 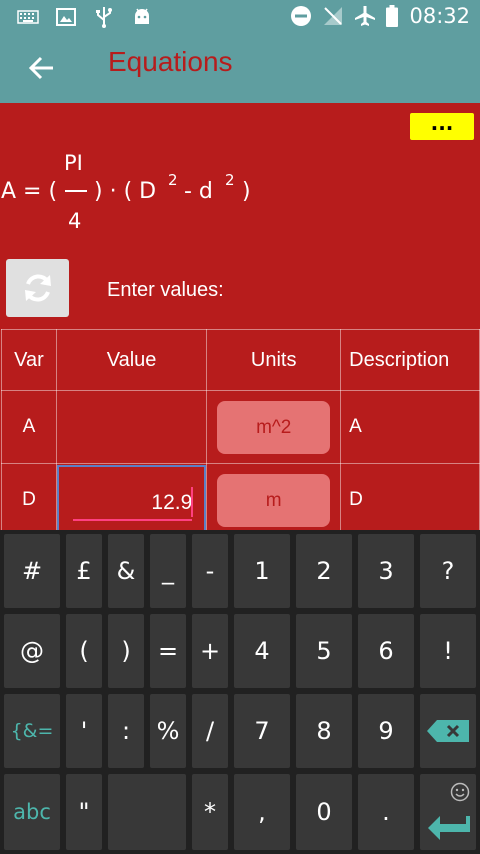 What do you see at coordinates (240, 18) in the screenshot?
I see `status-bar: 08:32` at bounding box center [240, 18].